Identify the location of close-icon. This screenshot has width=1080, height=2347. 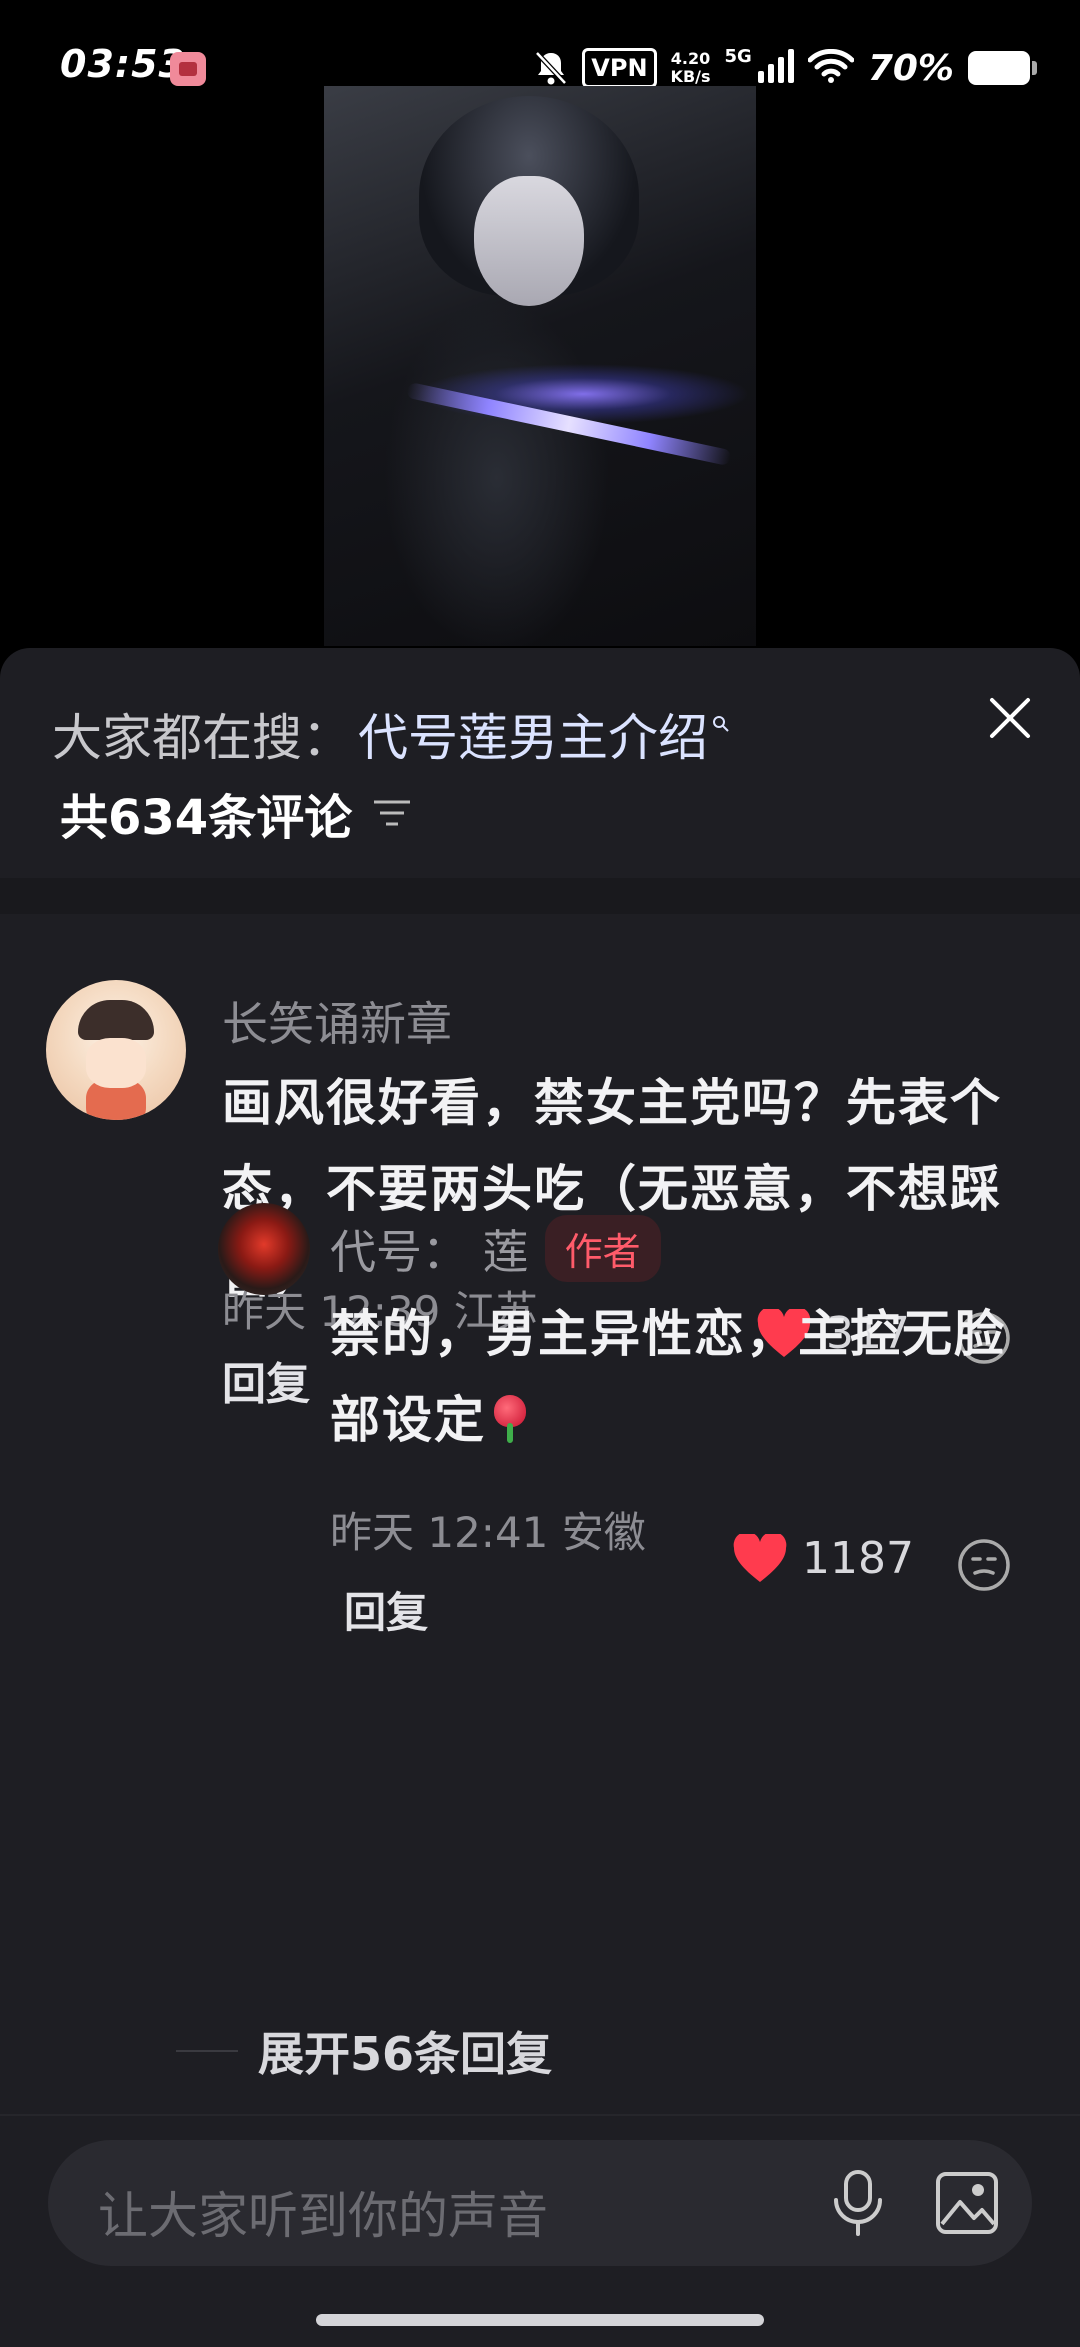
(1010, 718).